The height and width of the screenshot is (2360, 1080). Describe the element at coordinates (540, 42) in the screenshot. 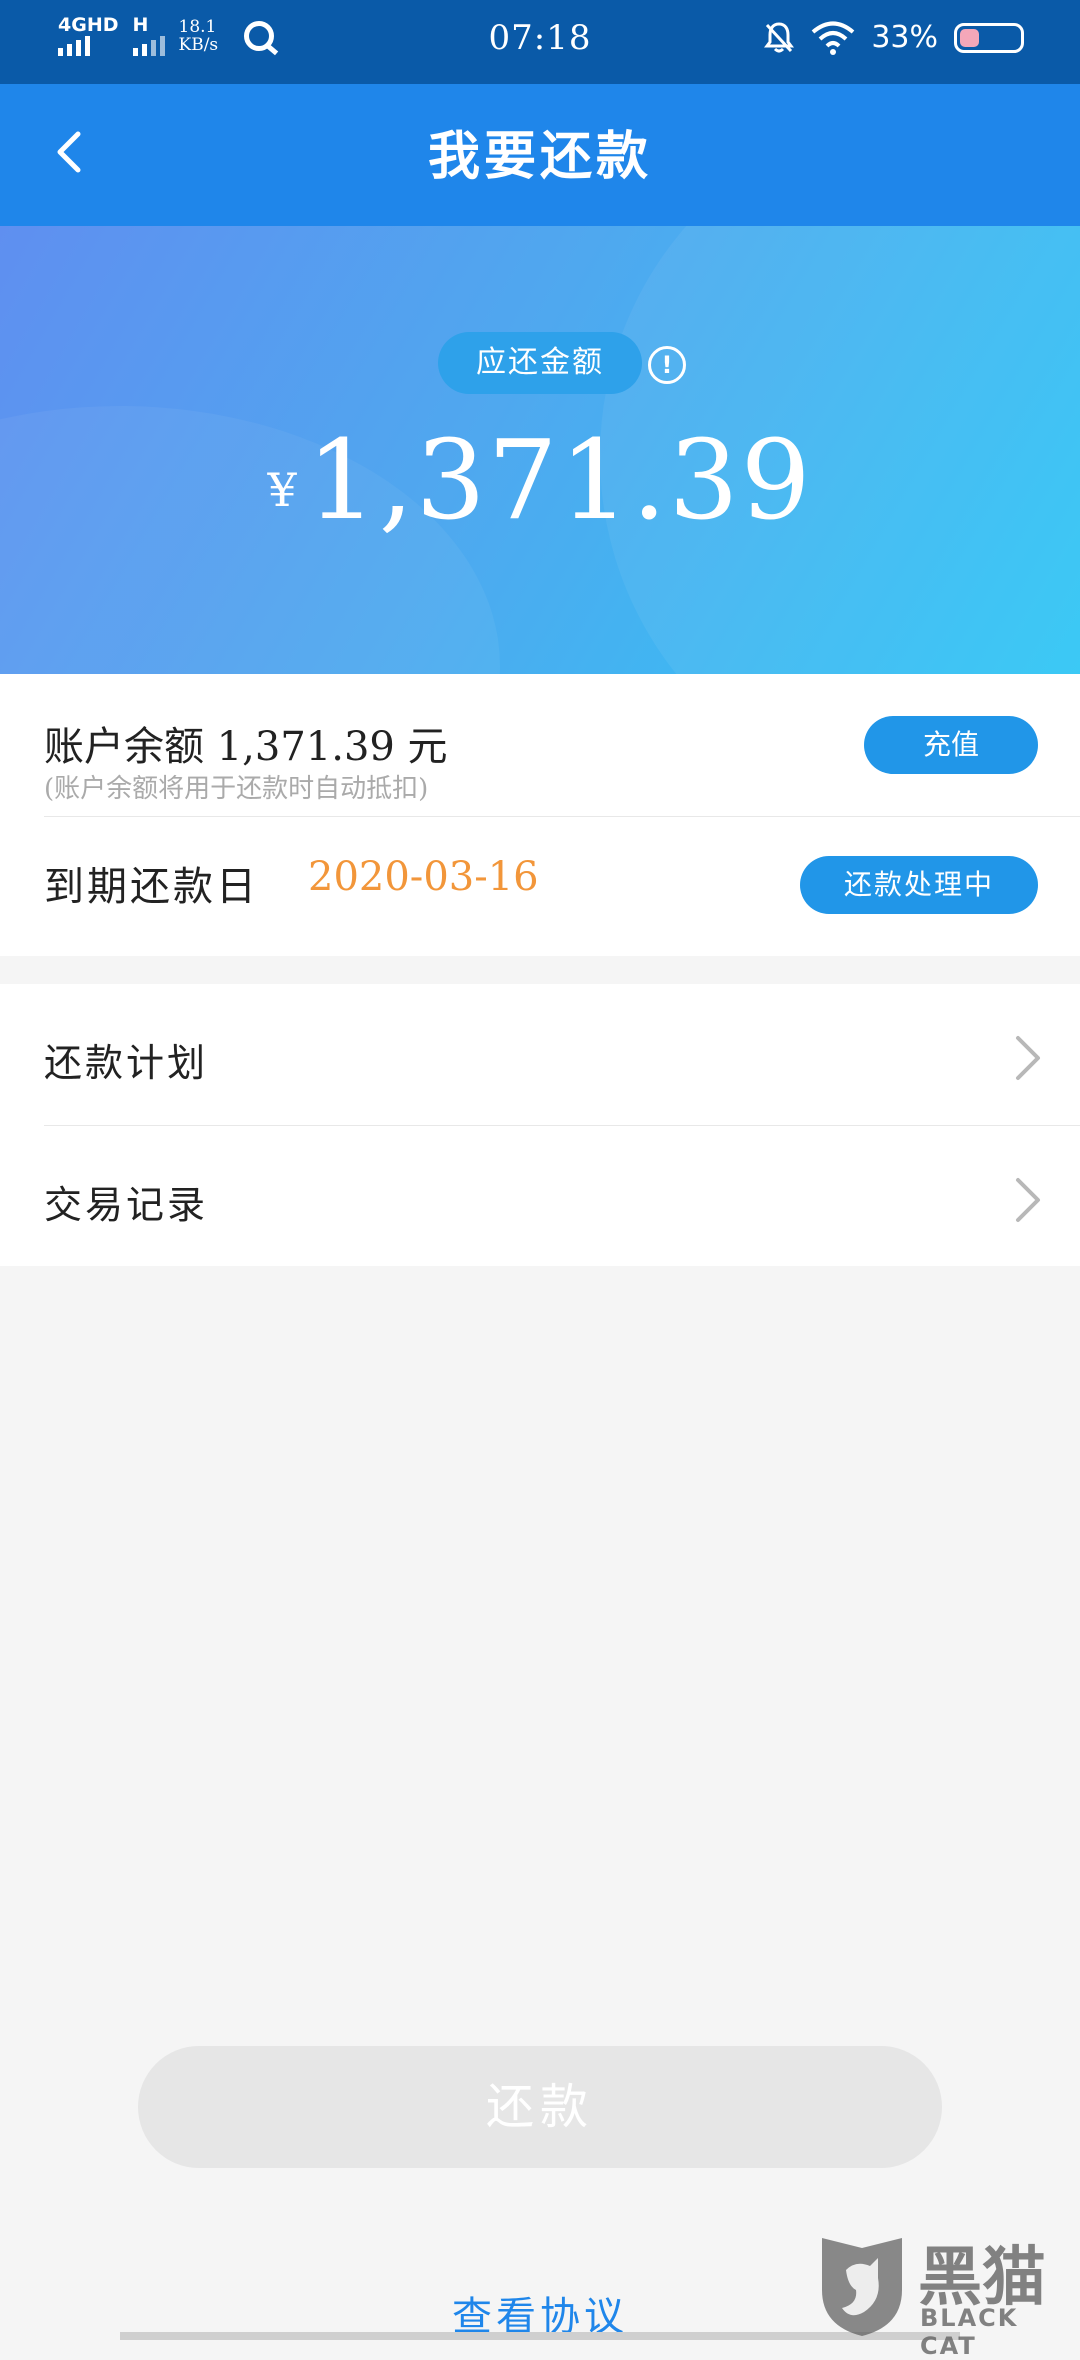

I see `status-bar: 4GHD H 18.1 KB/s 07:18 33%` at that location.